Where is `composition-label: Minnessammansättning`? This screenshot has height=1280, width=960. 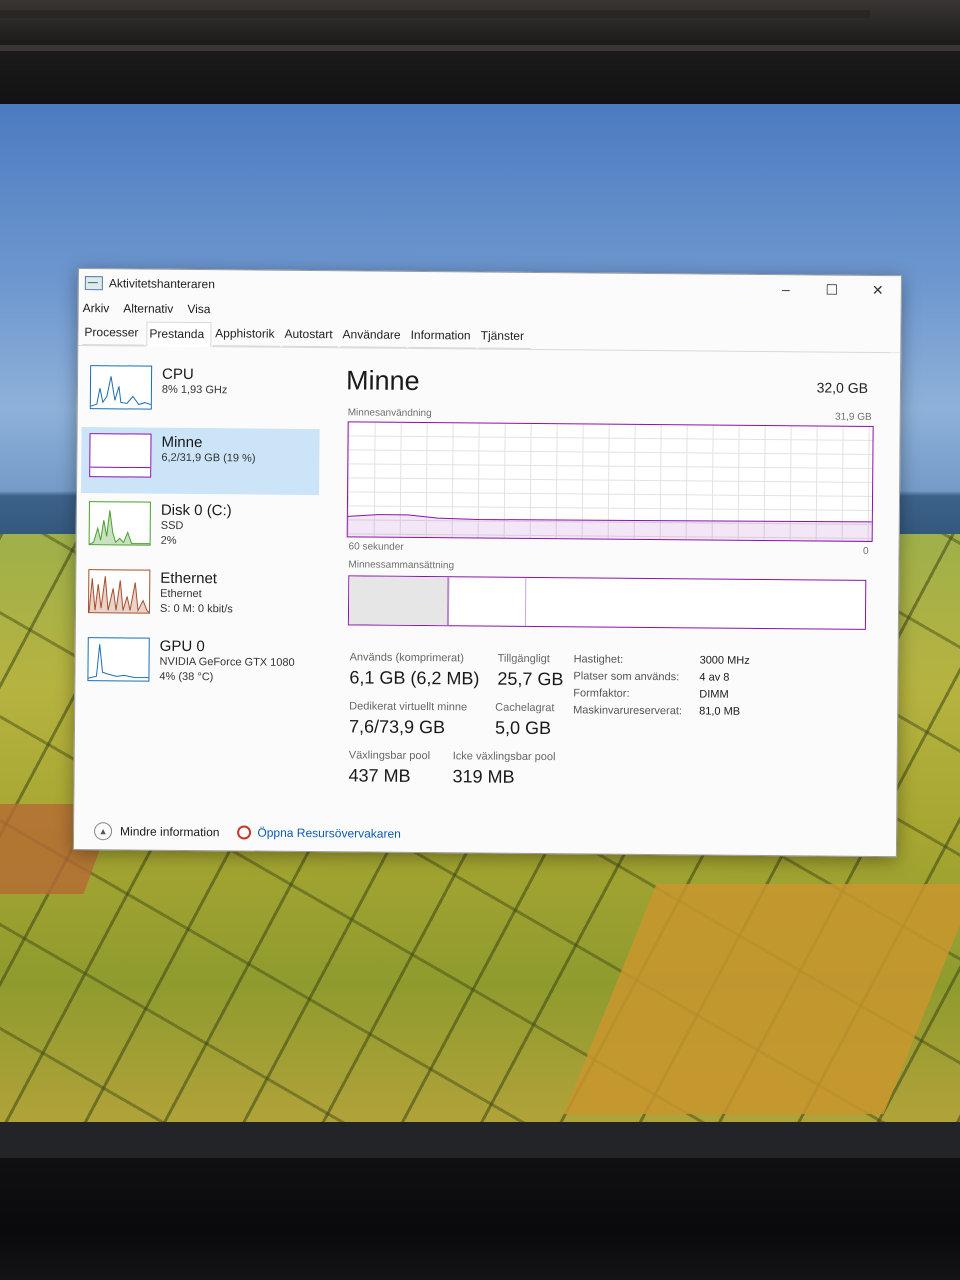
composition-label: Minnessammansättning is located at coordinates (401, 565).